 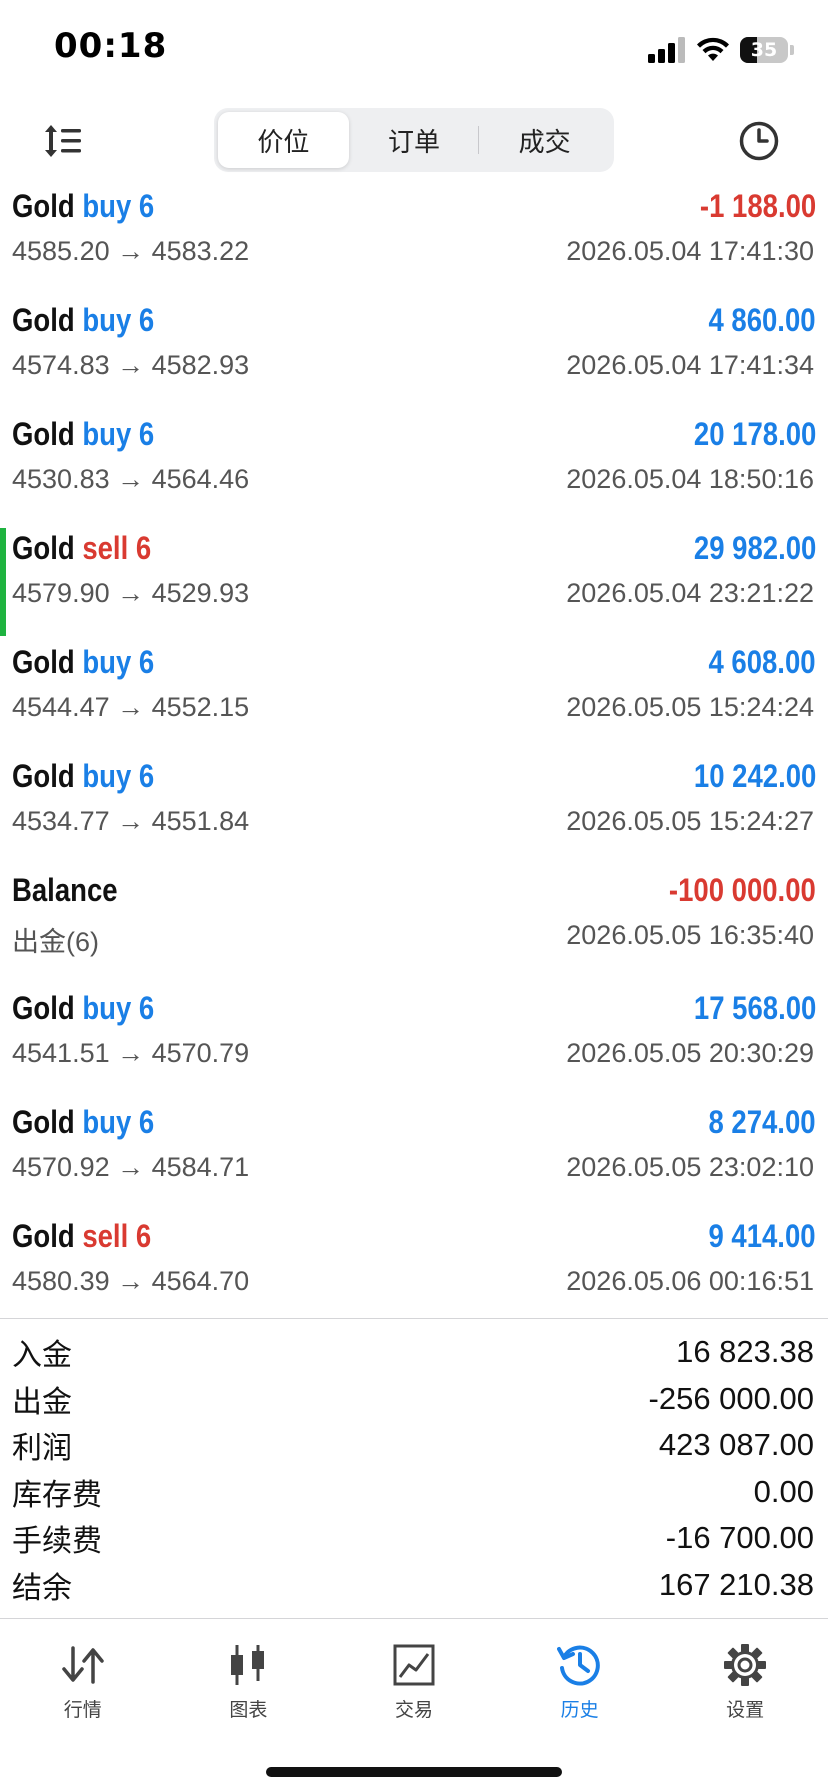 What do you see at coordinates (131, 365) in the screenshot?
I see `deal-prices: 4574.83 → 4582.93` at bounding box center [131, 365].